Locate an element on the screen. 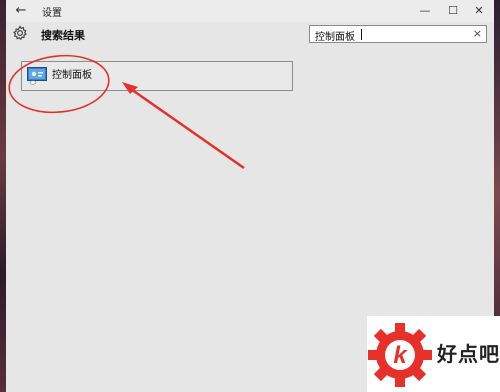 This screenshot has width=500, height=392. watermark-logo-letter: k is located at coordinates (400, 355).